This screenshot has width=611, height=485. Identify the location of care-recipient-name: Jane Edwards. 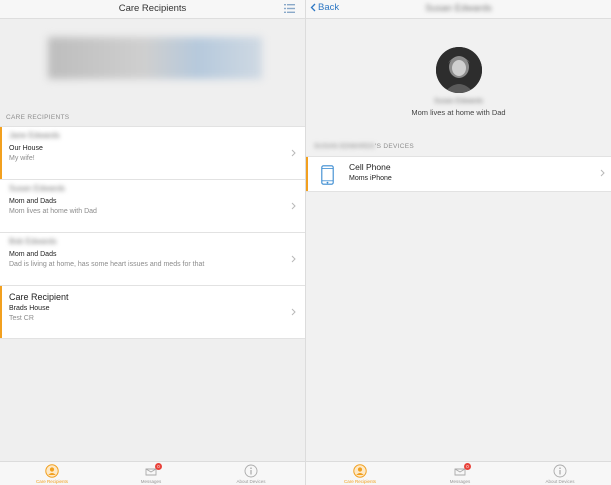
(34, 135).